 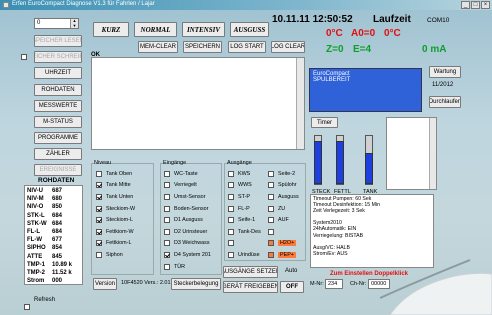 I want to click on niveau-item: Tank Oben, so click(x=115, y=174).